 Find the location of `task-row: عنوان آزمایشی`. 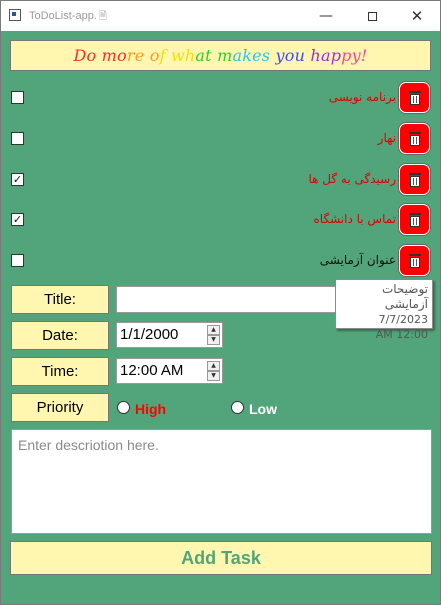

task-row: عنوان آزمایشی is located at coordinates (220, 261).